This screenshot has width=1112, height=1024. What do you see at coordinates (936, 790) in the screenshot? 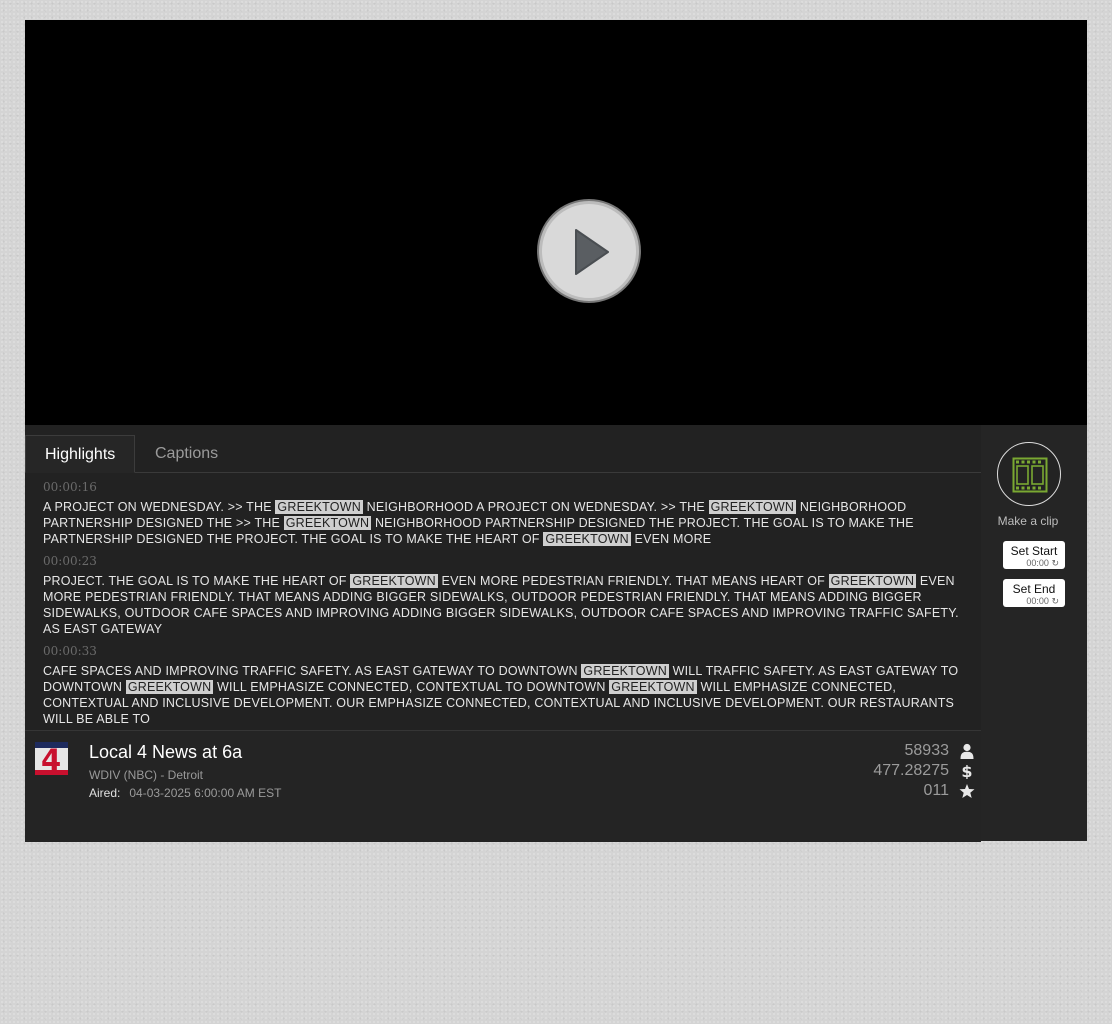
I see `rating-value: 011` at bounding box center [936, 790].